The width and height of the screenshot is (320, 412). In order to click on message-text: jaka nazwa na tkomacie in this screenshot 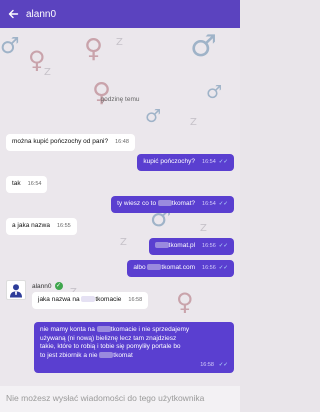, I will do `click(79, 300)`.